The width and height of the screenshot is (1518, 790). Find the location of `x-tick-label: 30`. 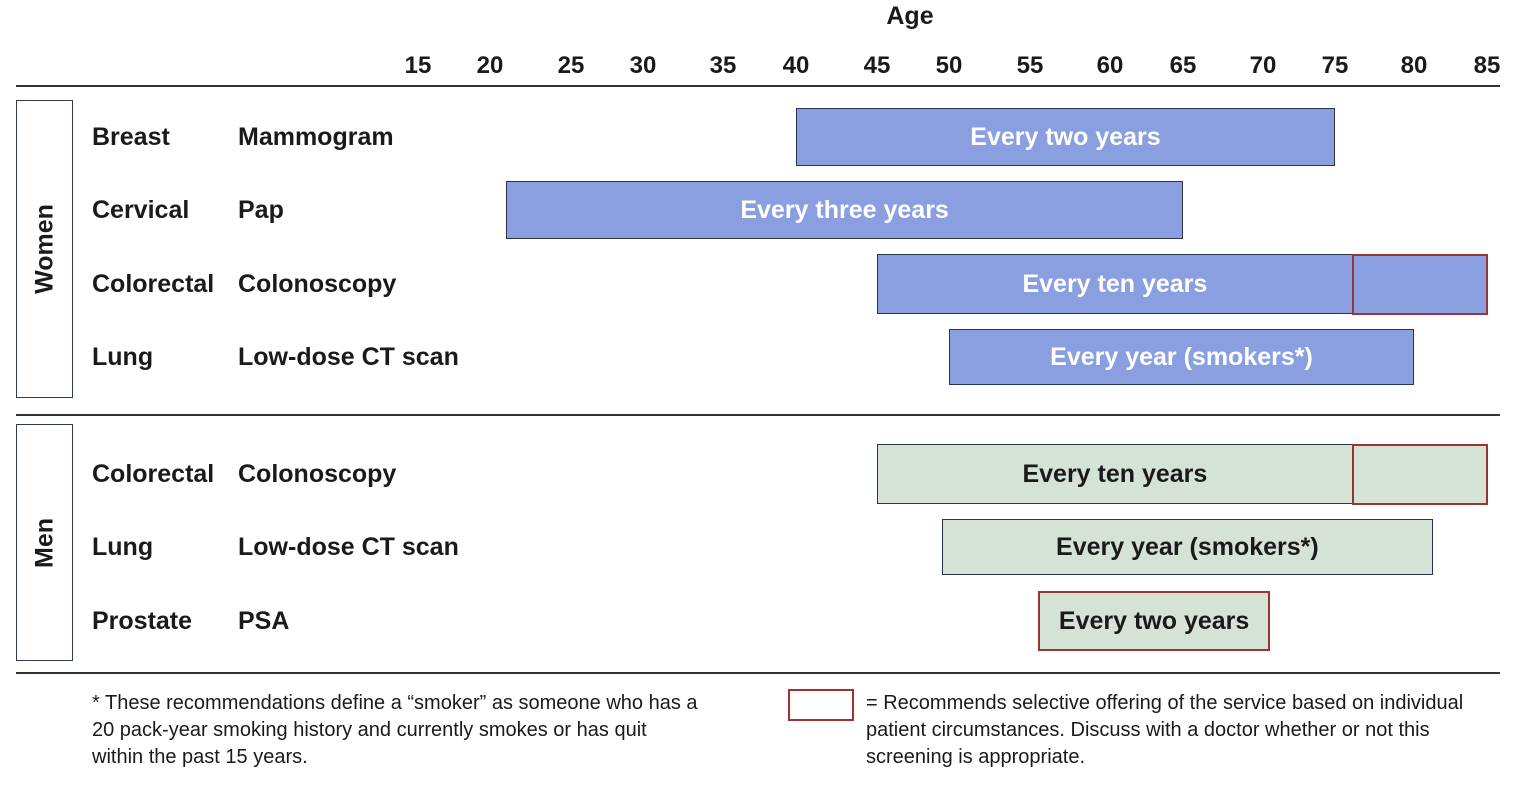

x-tick-label: 30 is located at coordinates (643, 65).